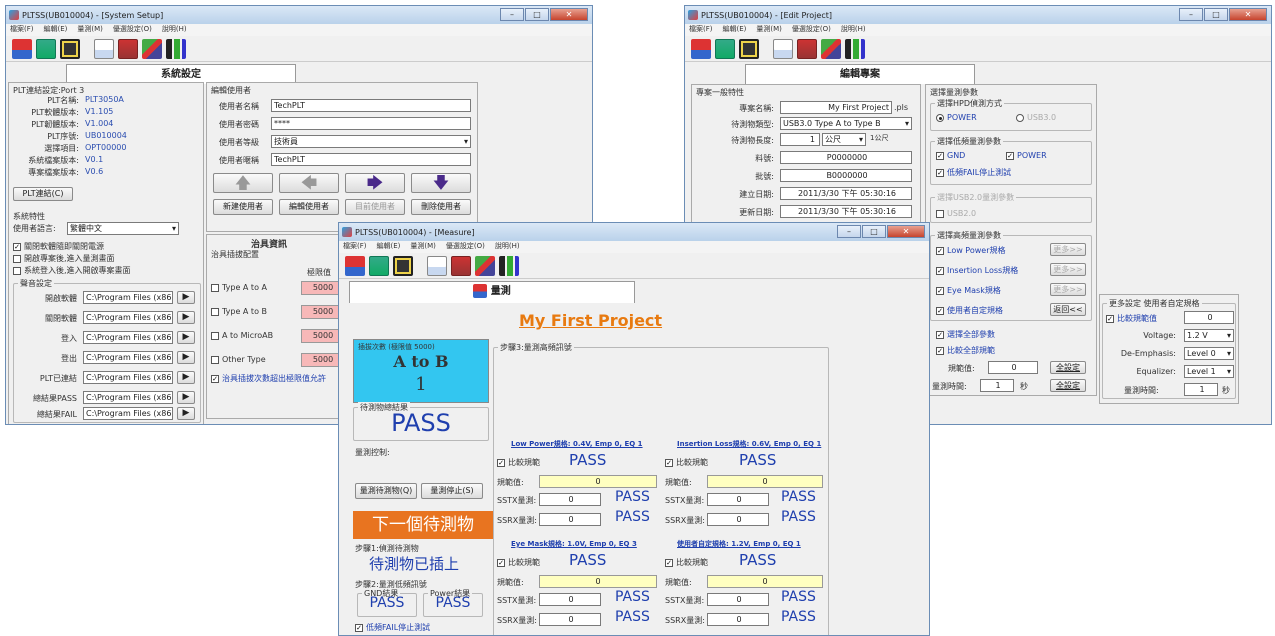 The width and height of the screenshot is (1275, 636). What do you see at coordinates (950, 155) in the screenshot?
I see `low-gnd-check: ✓ GND` at bounding box center [950, 155].